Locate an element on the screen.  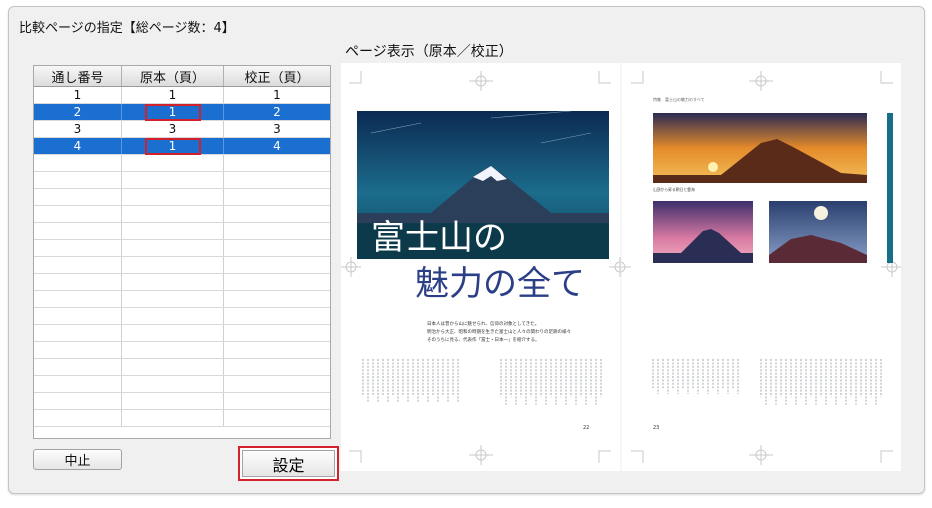
table-row: 2 1 2 is located at coordinates (182, 112).